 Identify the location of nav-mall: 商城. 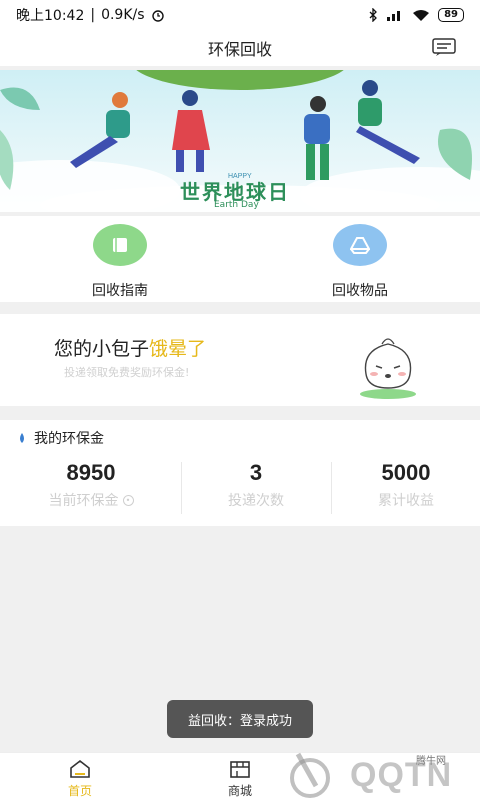
(240, 779).